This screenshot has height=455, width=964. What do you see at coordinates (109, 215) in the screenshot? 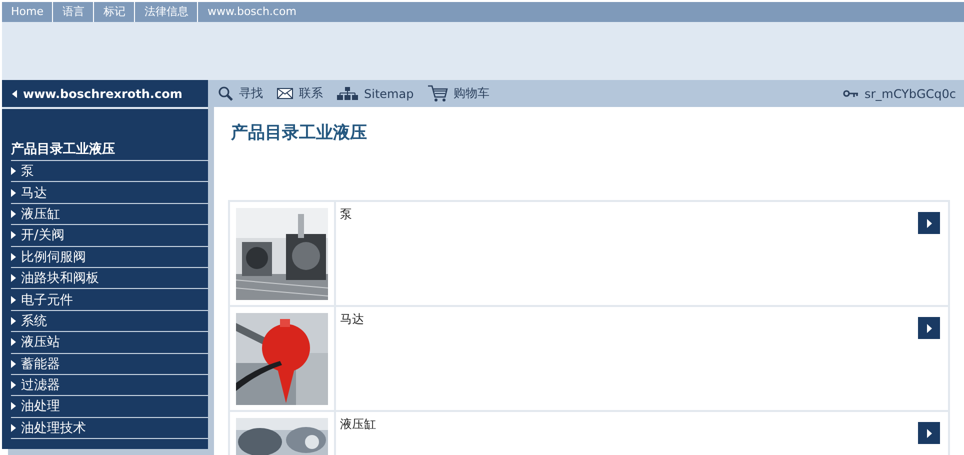
I see `sidebar-item: 液压缸` at bounding box center [109, 215].